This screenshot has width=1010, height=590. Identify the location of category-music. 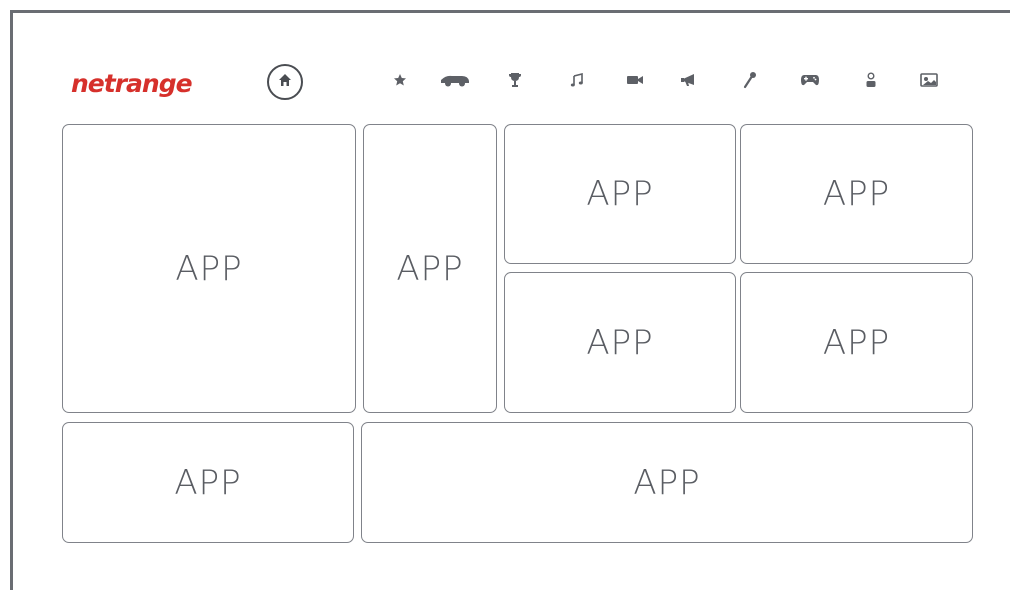
(577, 82).